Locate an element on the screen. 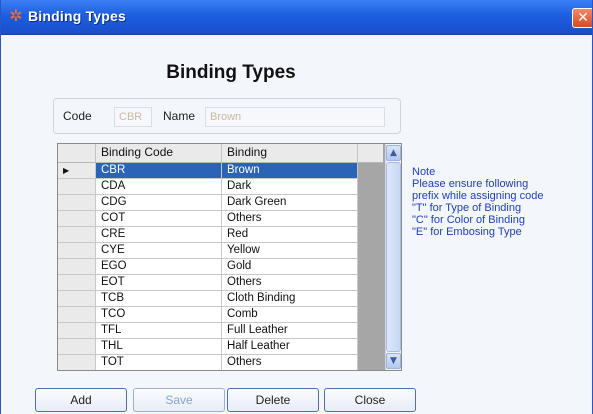 This screenshot has width=593, height=414. table-row: COT Others is located at coordinates (208, 219).